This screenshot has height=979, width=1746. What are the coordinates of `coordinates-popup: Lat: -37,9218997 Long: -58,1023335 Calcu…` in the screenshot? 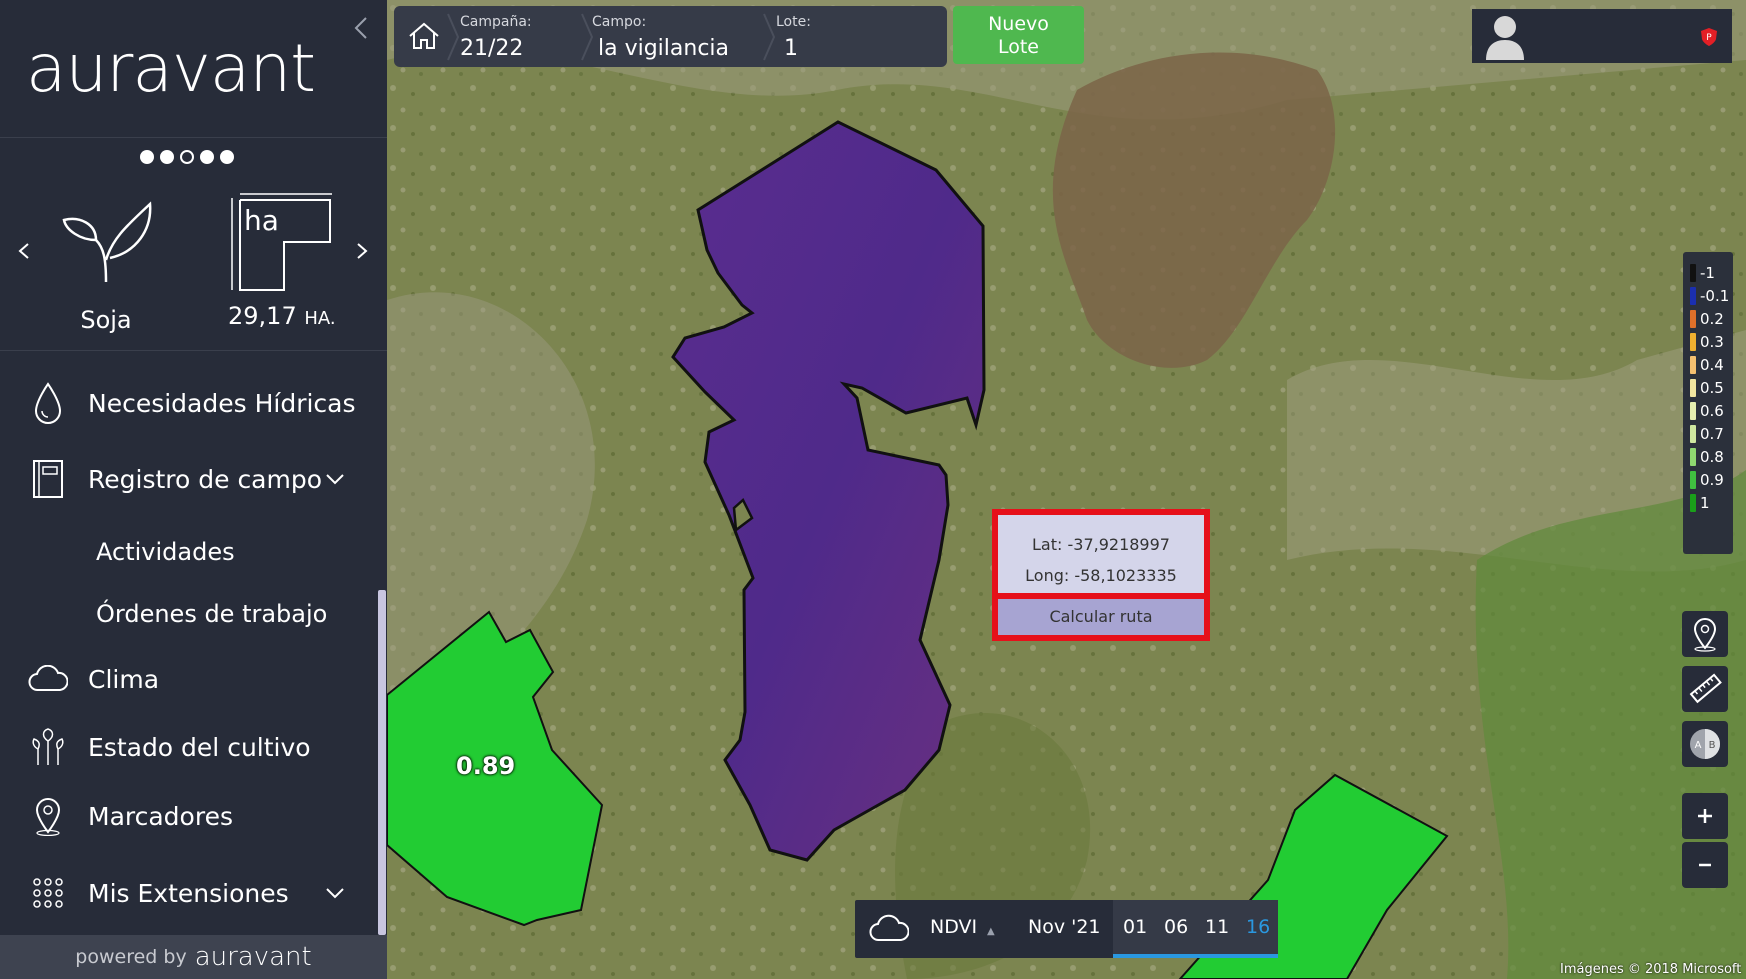 It's located at (1101, 575).